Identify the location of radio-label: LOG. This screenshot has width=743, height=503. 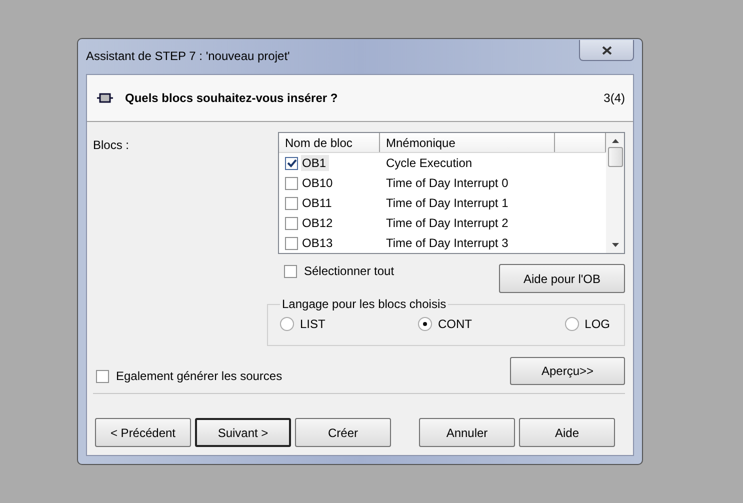
(597, 324).